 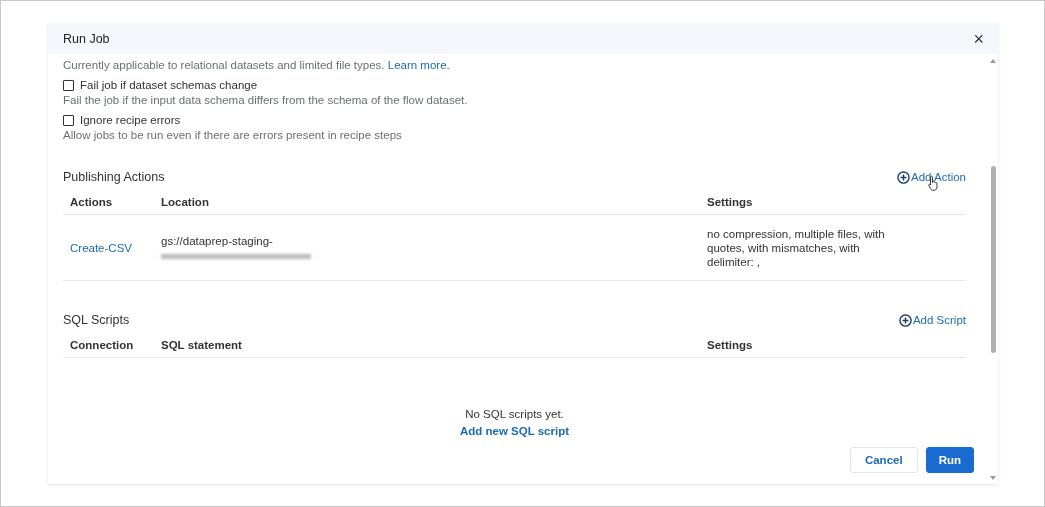 What do you see at coordinates (257, 65) in the screenshot?
I see `help-text: Currently applicable to relational datasets and limited file types. Learn more.` at bounding box center [257, 65].